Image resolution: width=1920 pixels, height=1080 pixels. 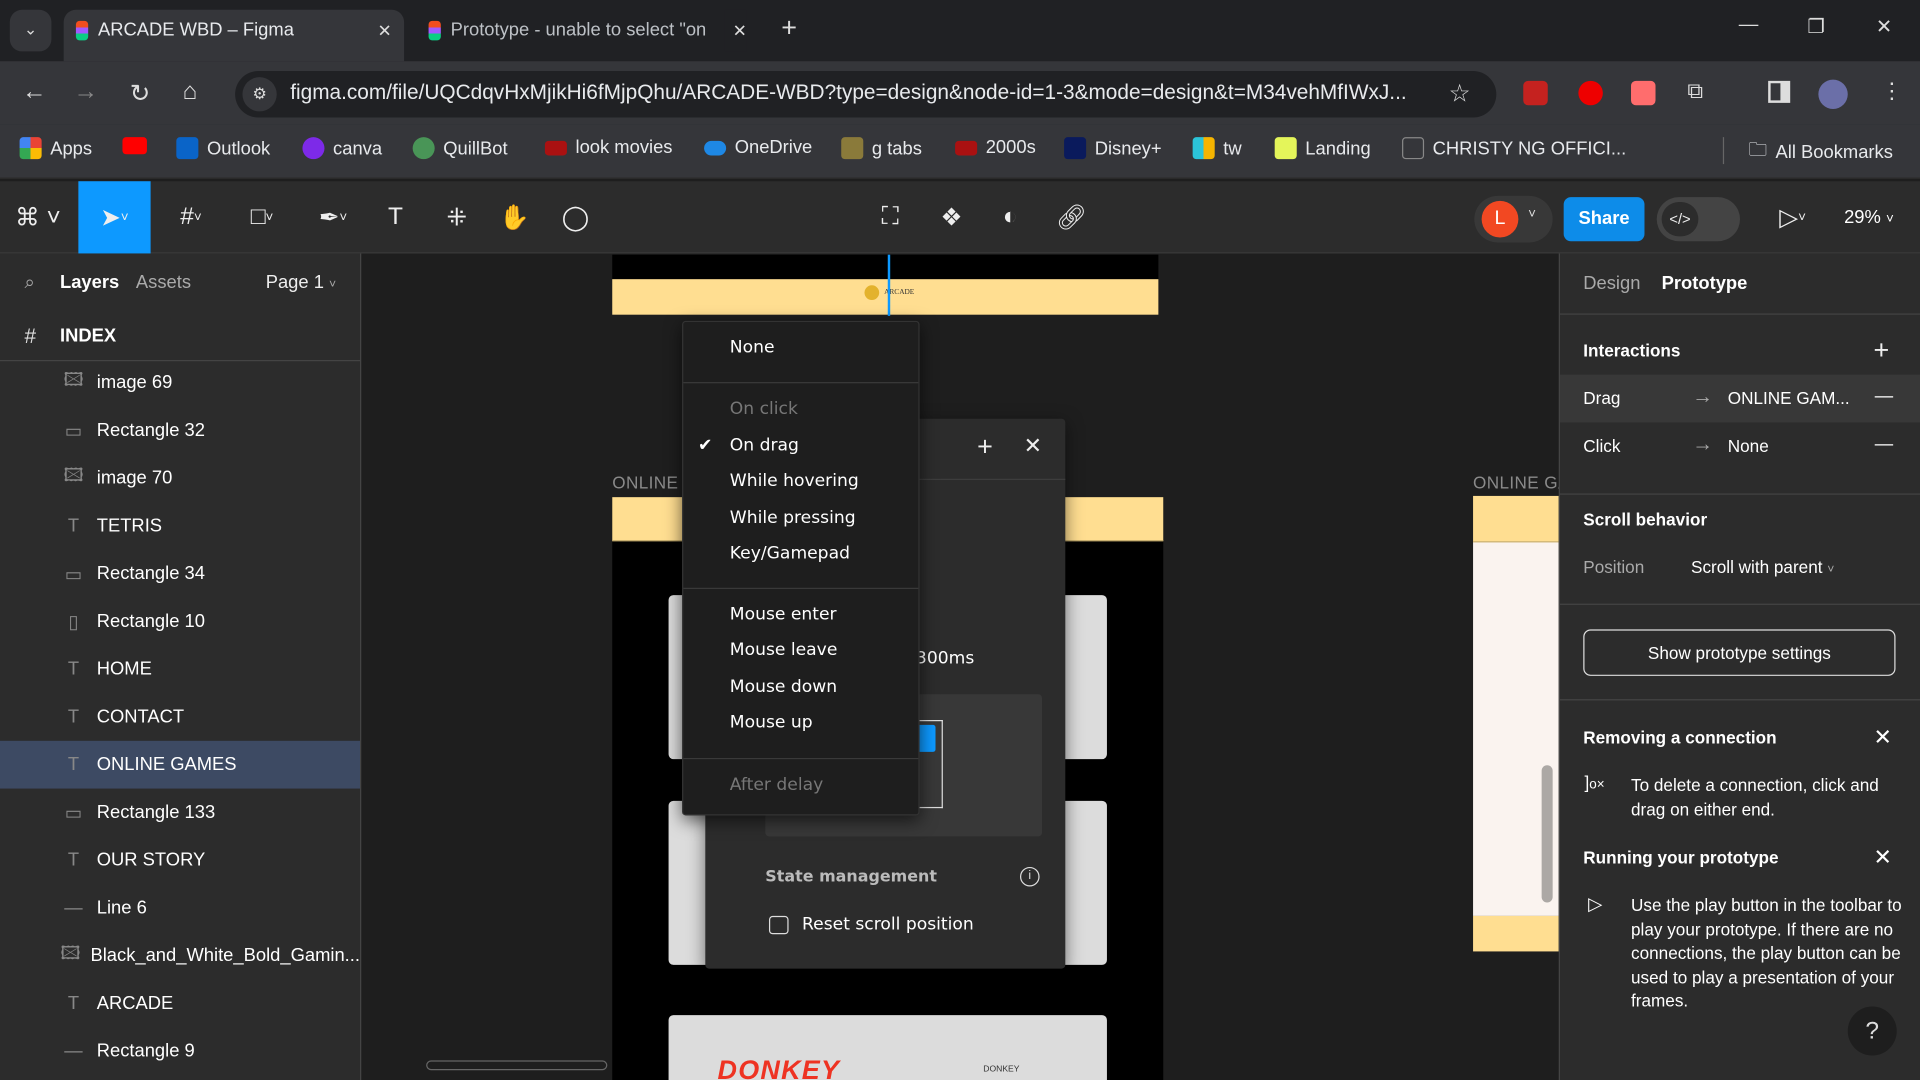 What do you see at coordinates (180, 1004) in the screenshot?
I see `layer-item: T ARCADE` at bounding box center [180, 1004].